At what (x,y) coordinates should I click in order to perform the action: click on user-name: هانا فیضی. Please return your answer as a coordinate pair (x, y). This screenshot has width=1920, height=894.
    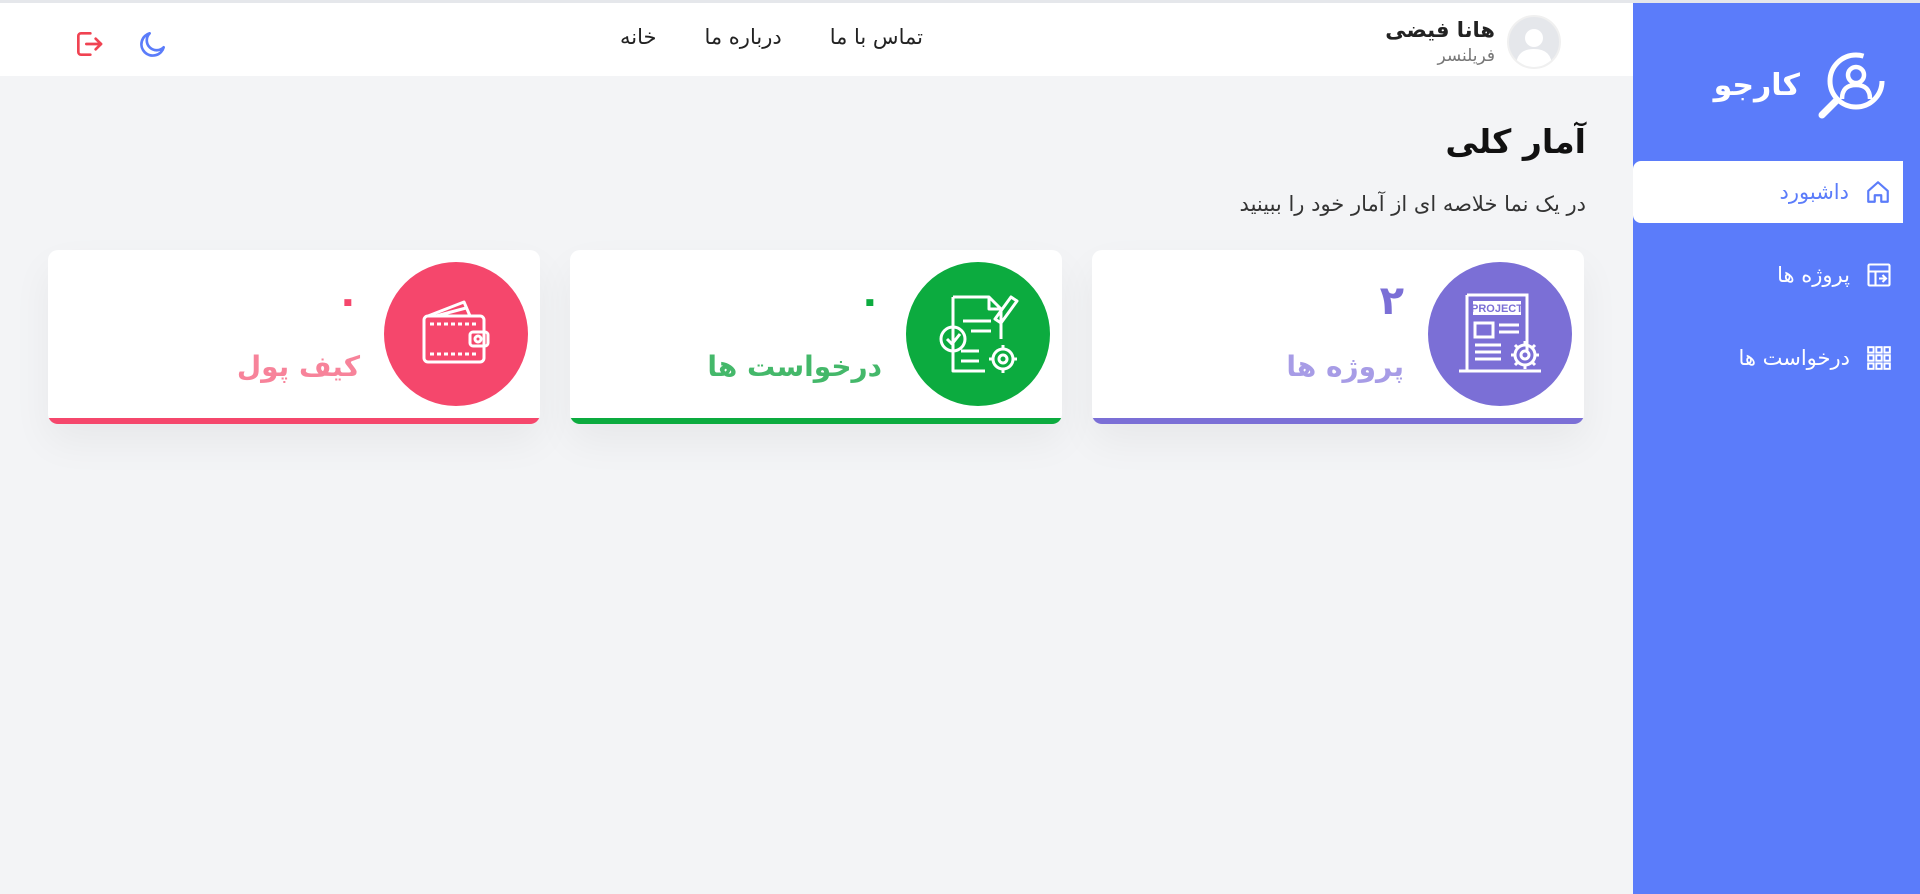
    Looking at the image, I should click on (1440, 30).